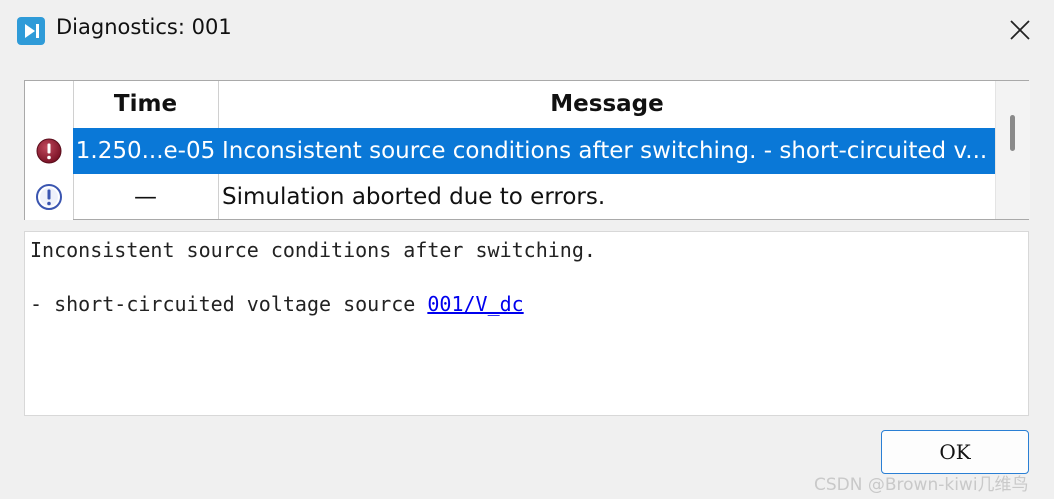 The image size is (1054, 499). I want to click on vertical-scrollbar, so click(1012, 150).